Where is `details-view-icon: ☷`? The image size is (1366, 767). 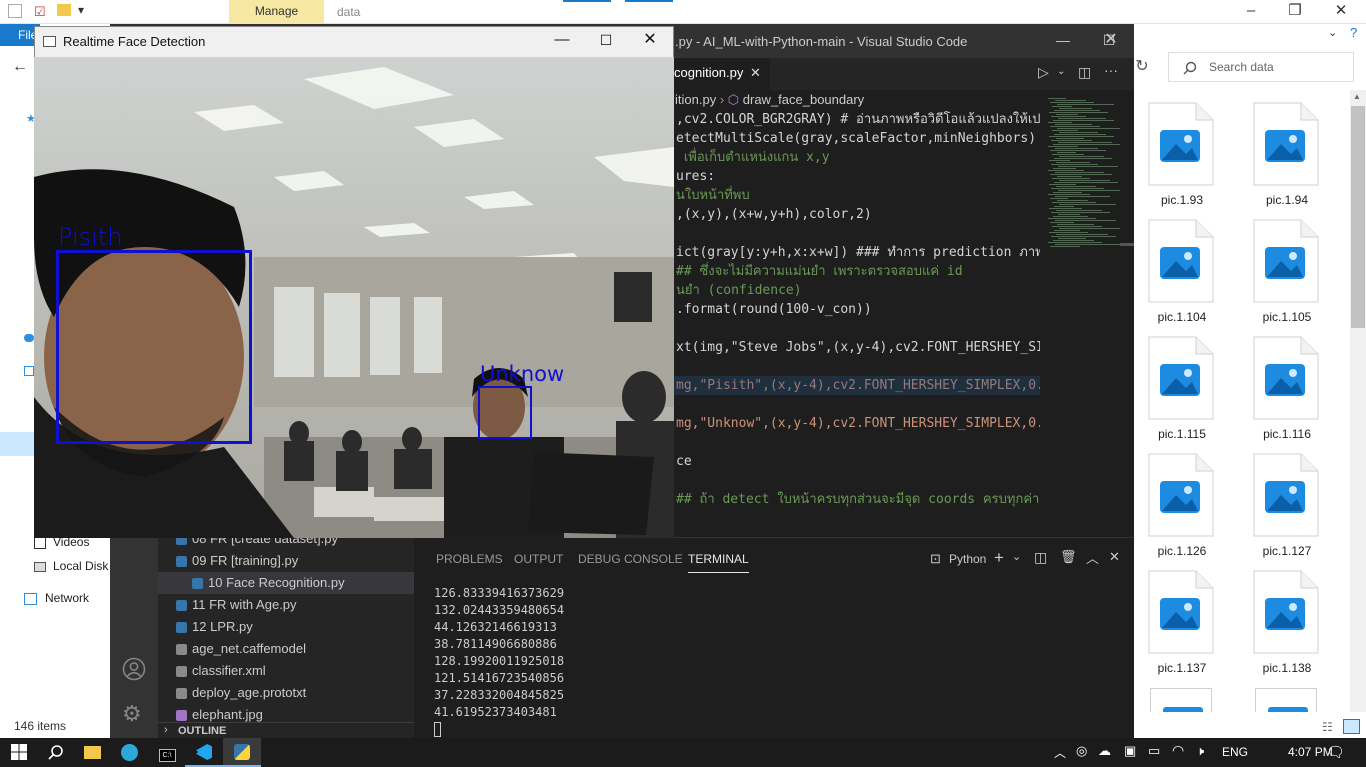
details-view-icon: ☷ is located at coordinates (1327, 727).